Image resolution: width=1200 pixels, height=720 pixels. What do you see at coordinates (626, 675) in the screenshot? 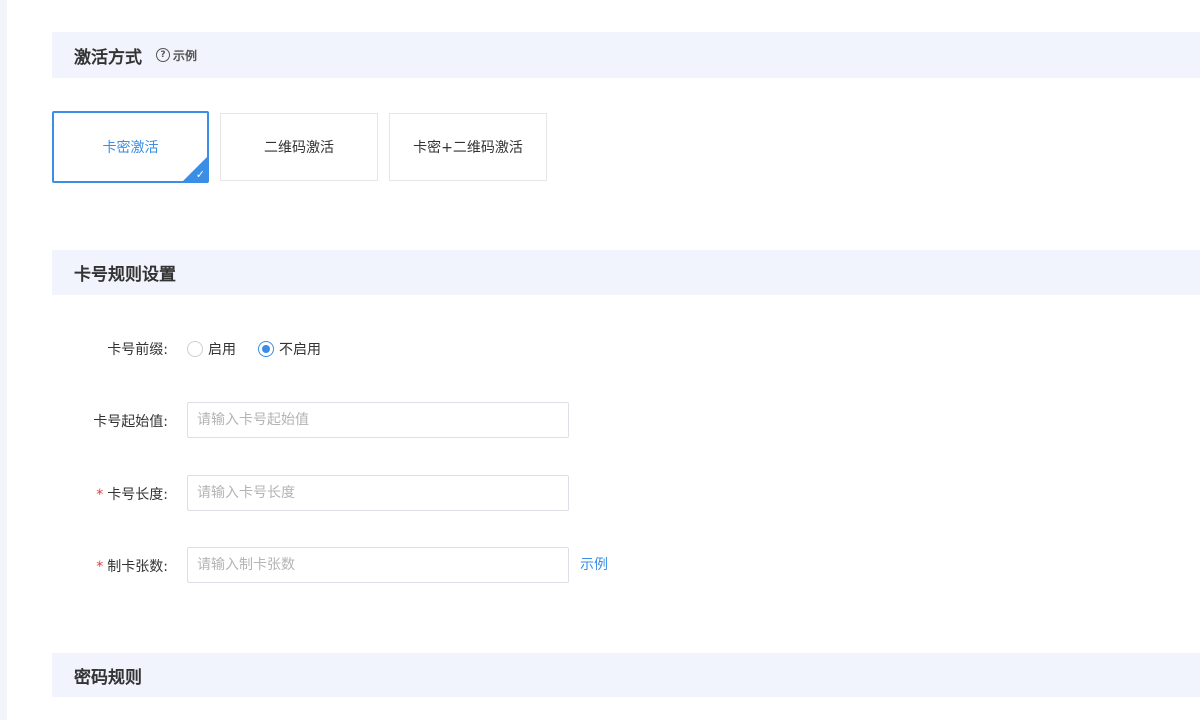
I see `password-section-header: 密码规则` at bounding box center [626, 675].